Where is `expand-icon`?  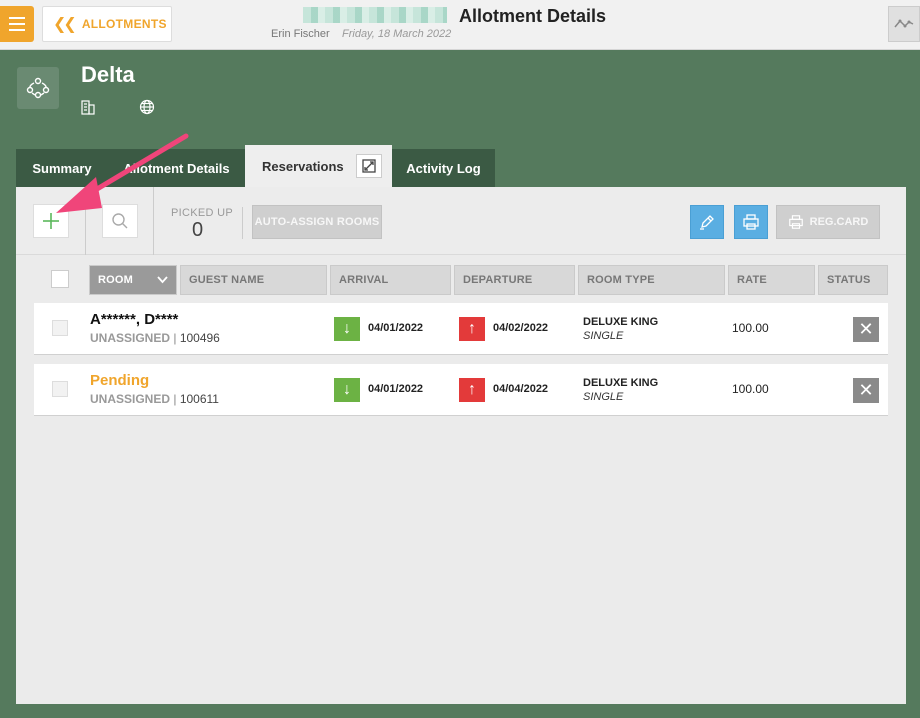
expand-icon is located at coordinates (369, 166).